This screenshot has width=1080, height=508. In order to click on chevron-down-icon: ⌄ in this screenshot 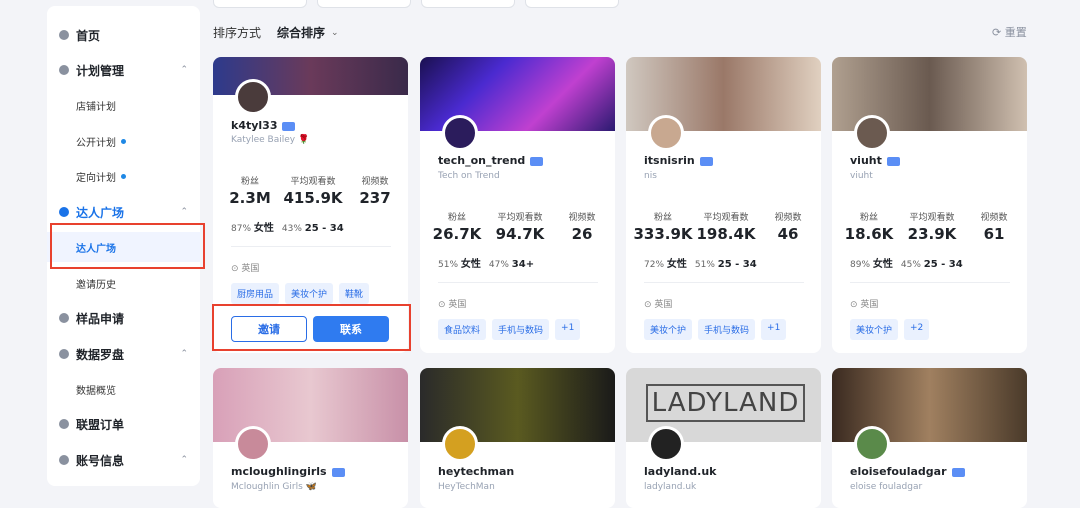, I will do `click(335, 33)`.